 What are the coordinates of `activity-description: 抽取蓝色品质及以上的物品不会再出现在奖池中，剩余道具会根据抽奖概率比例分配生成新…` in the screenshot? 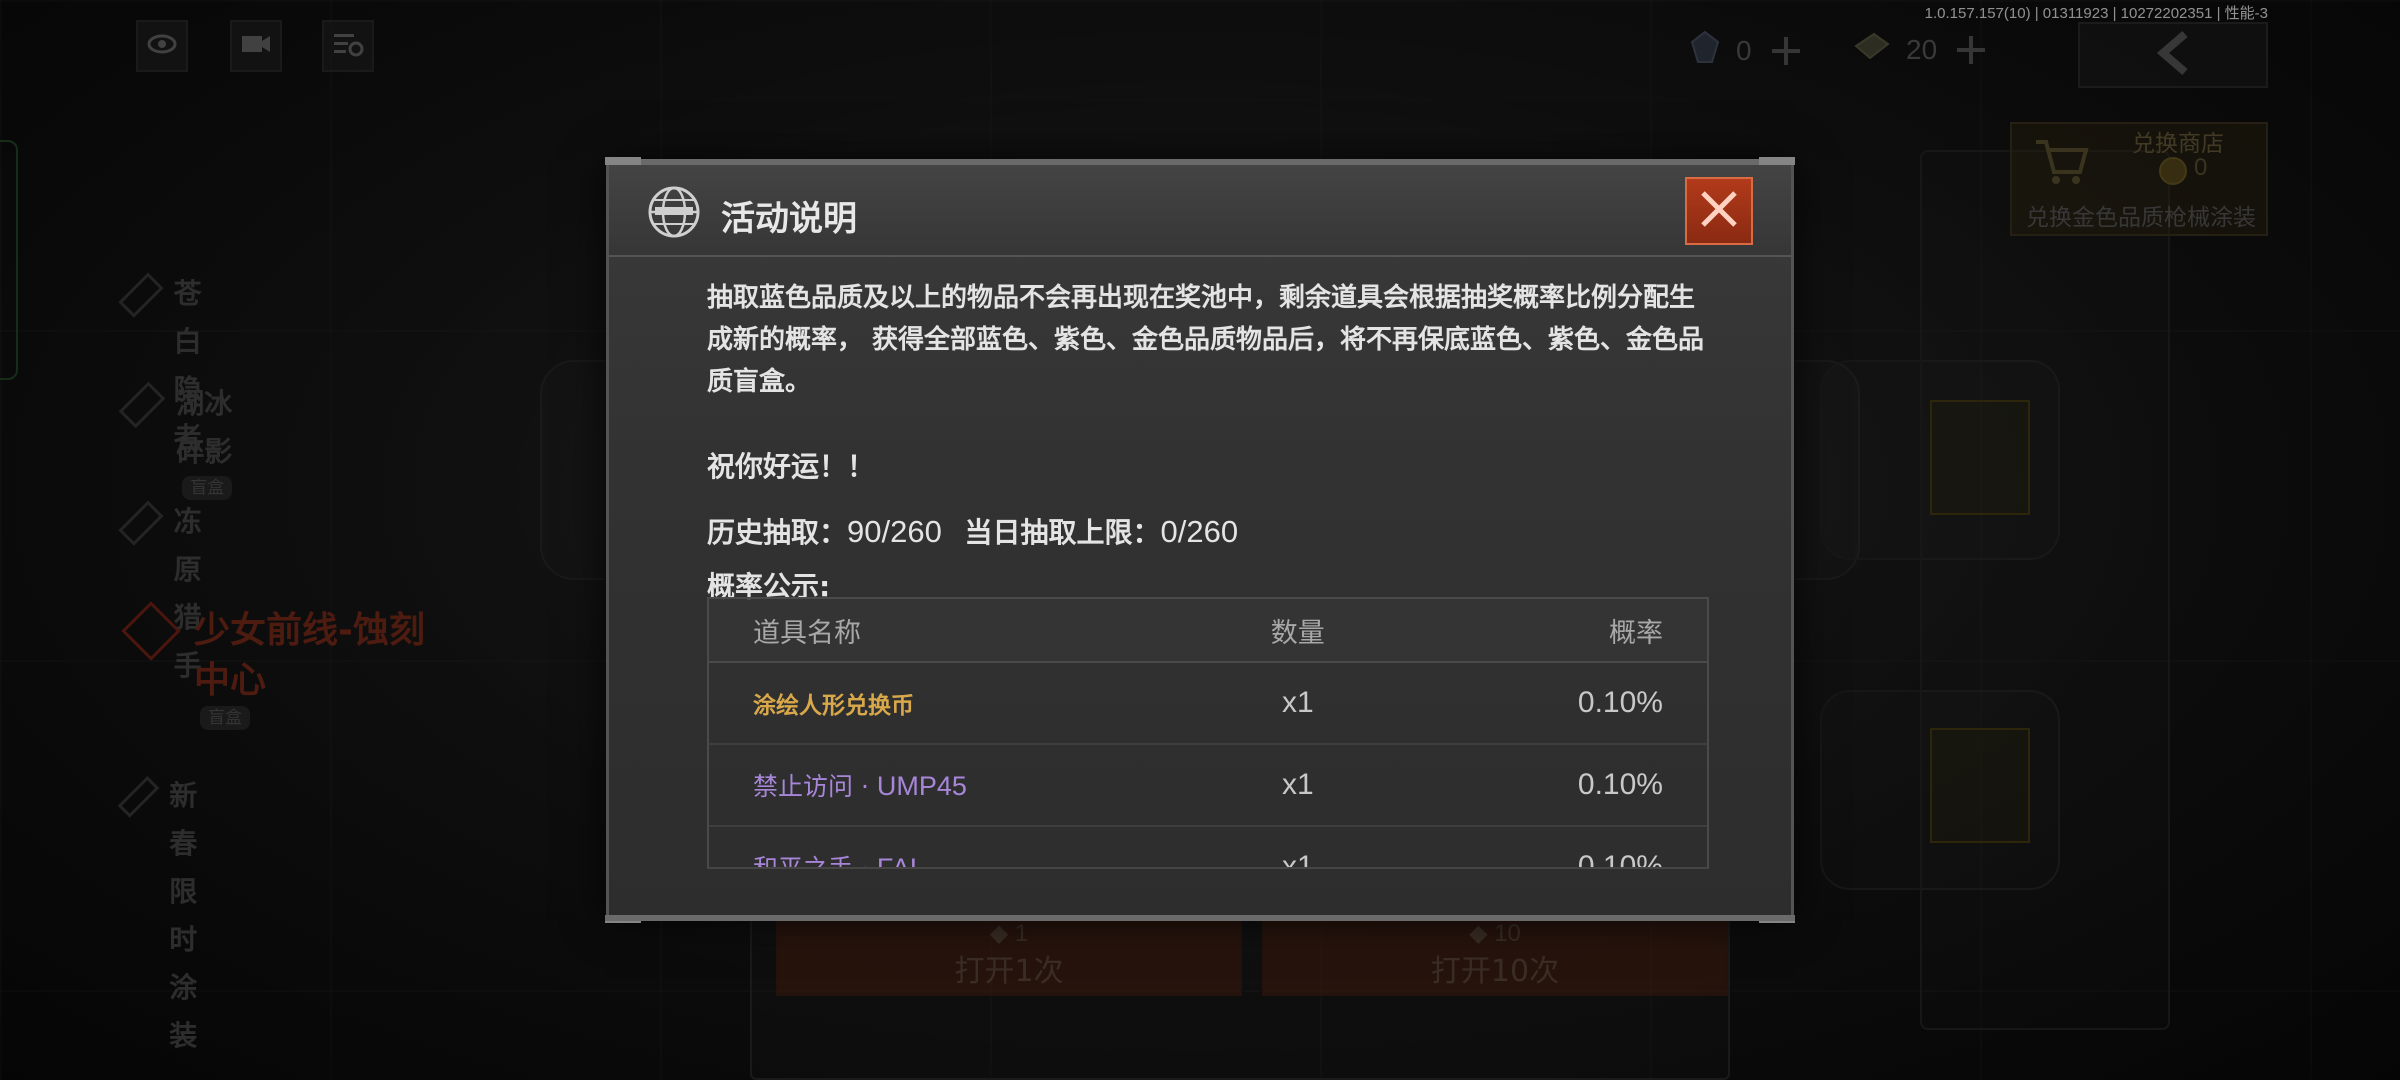 It's located at (1206, 340).